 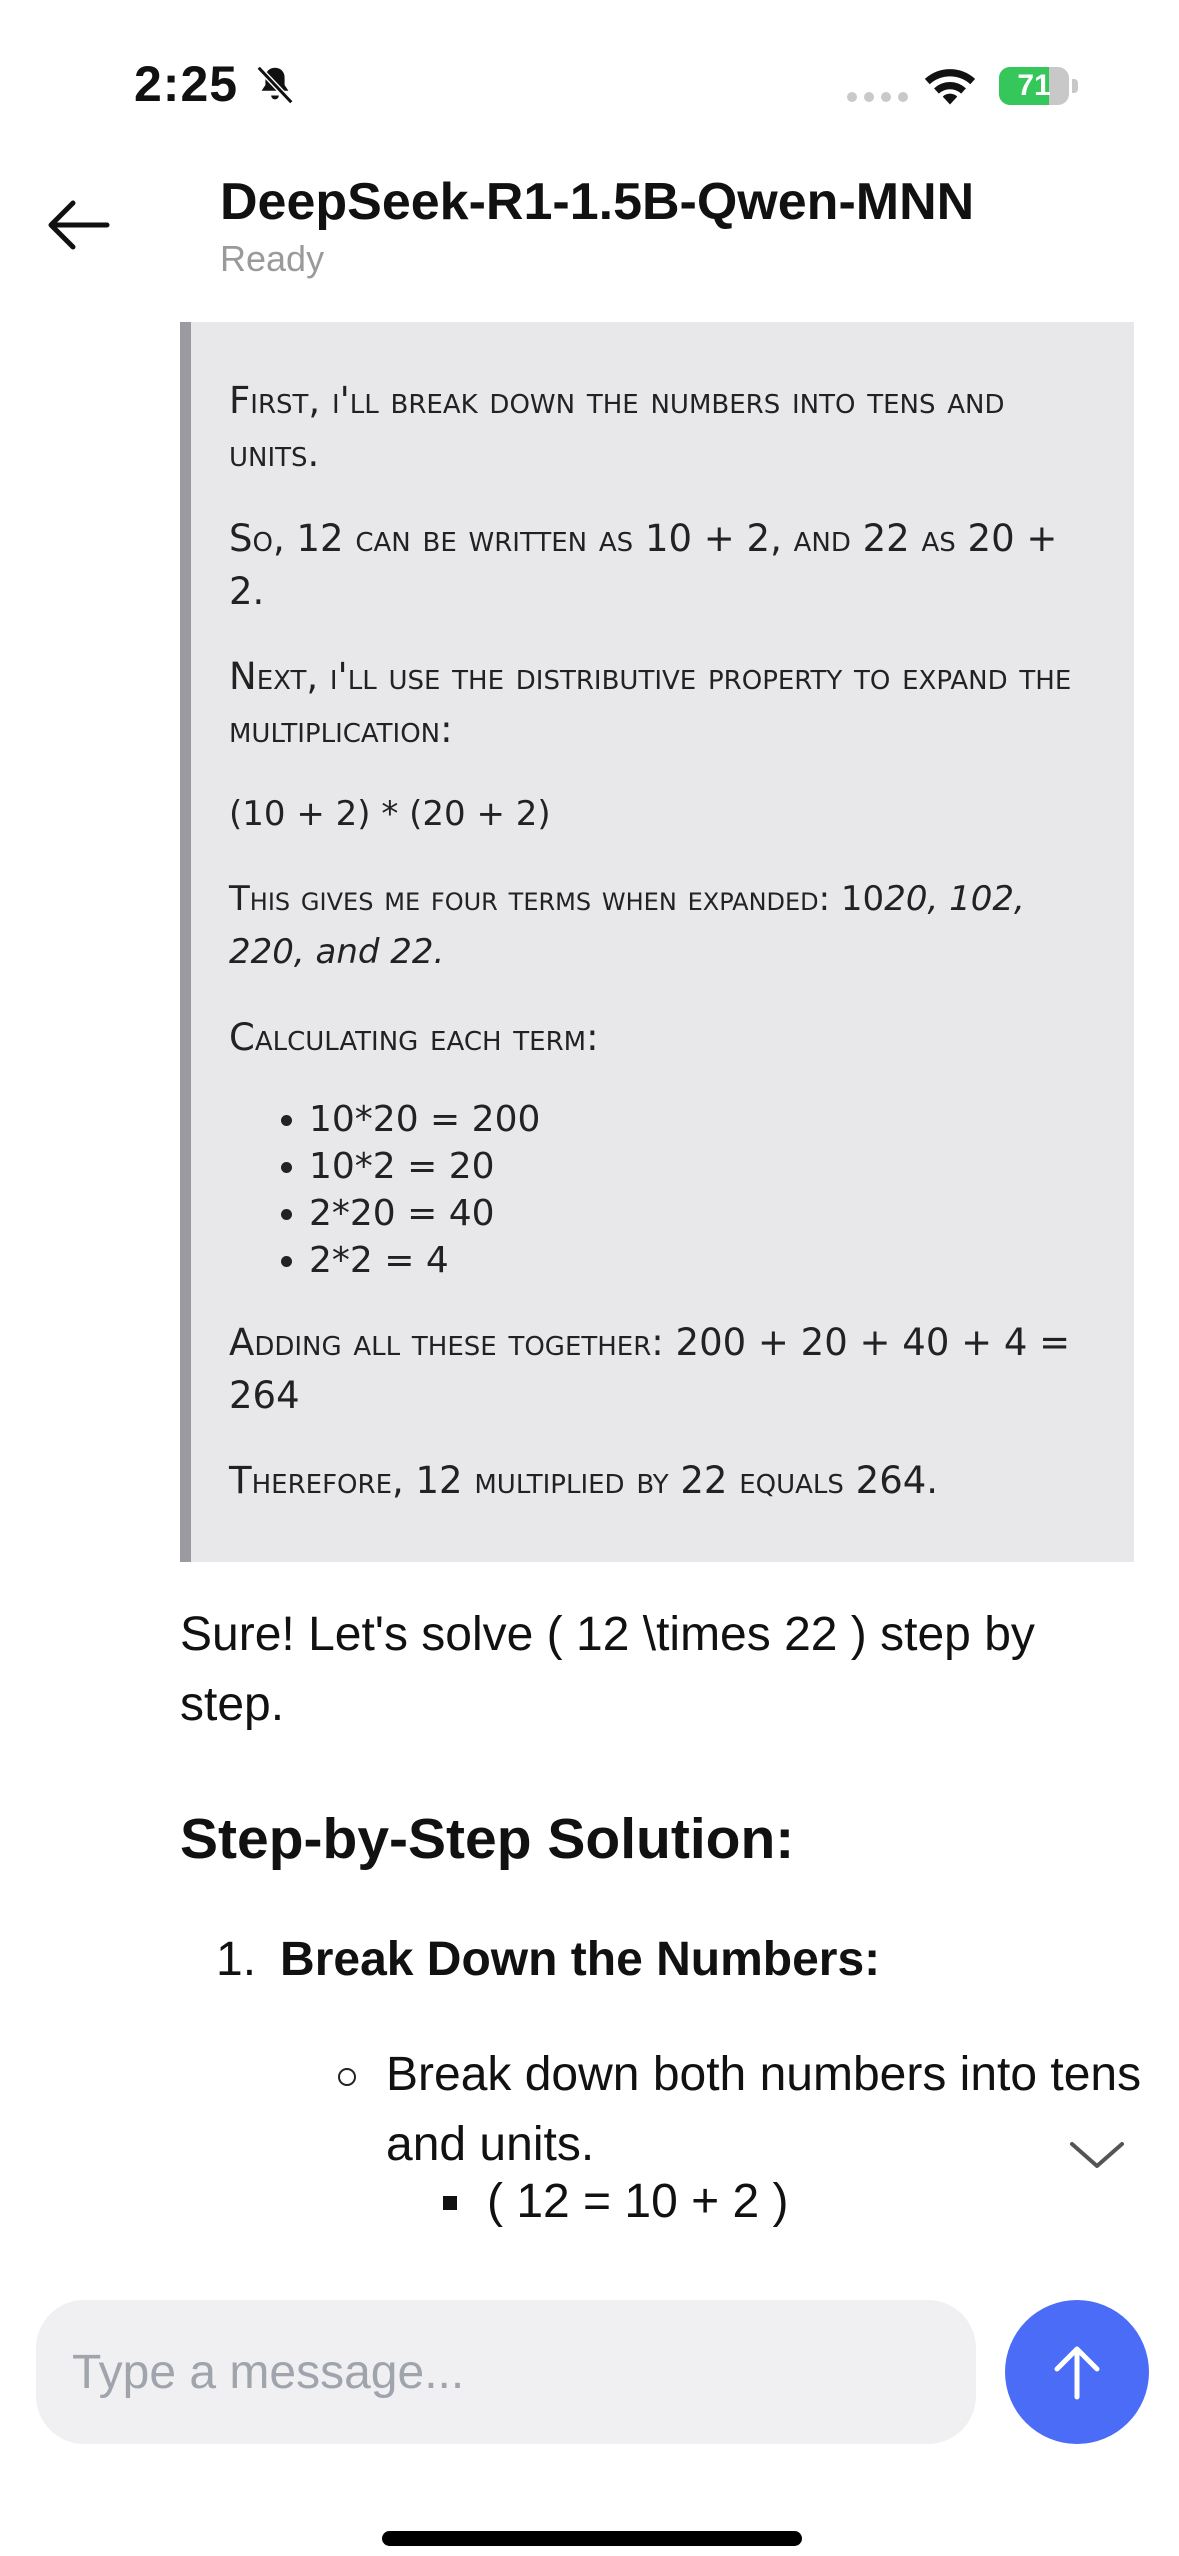 I want to click on status-time: 2:25, so click(x=186, y=84).